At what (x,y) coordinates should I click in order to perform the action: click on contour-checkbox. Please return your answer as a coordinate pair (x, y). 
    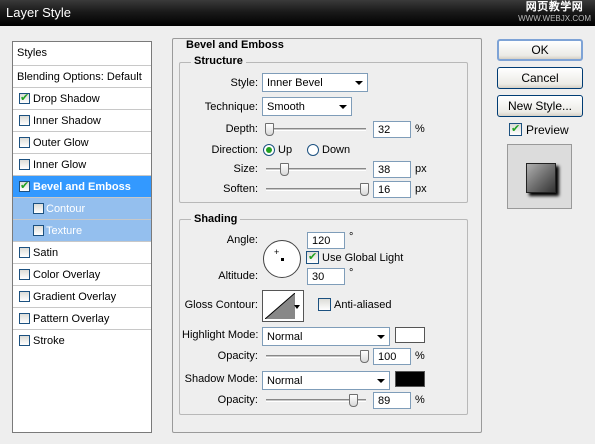
    Looking at the image, I should click on (38, 208).